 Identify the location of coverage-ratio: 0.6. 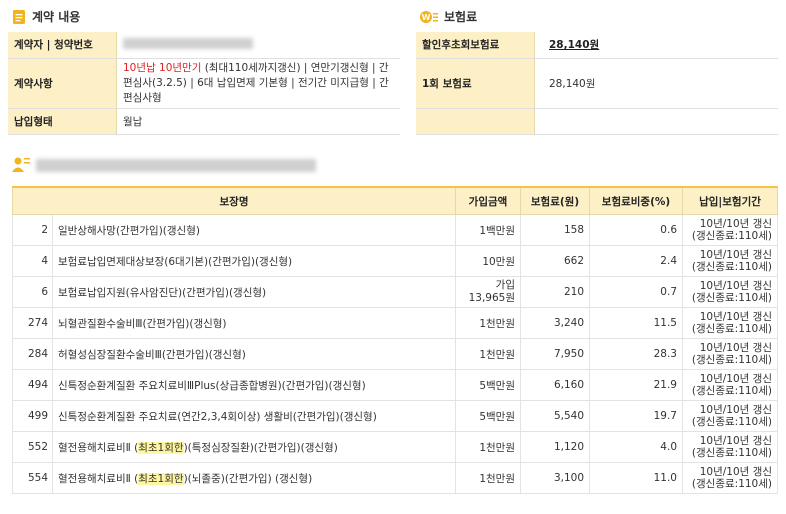
(636, 230).